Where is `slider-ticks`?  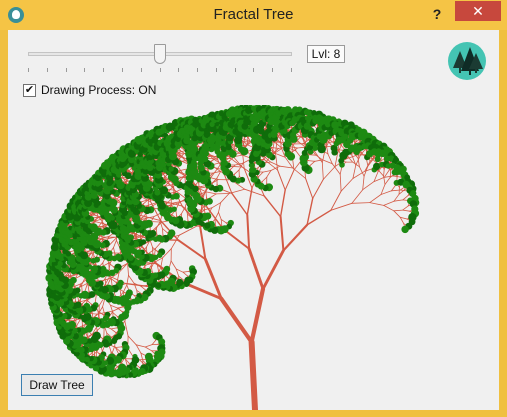
slider-ticks is located at coordinates (160, 70).